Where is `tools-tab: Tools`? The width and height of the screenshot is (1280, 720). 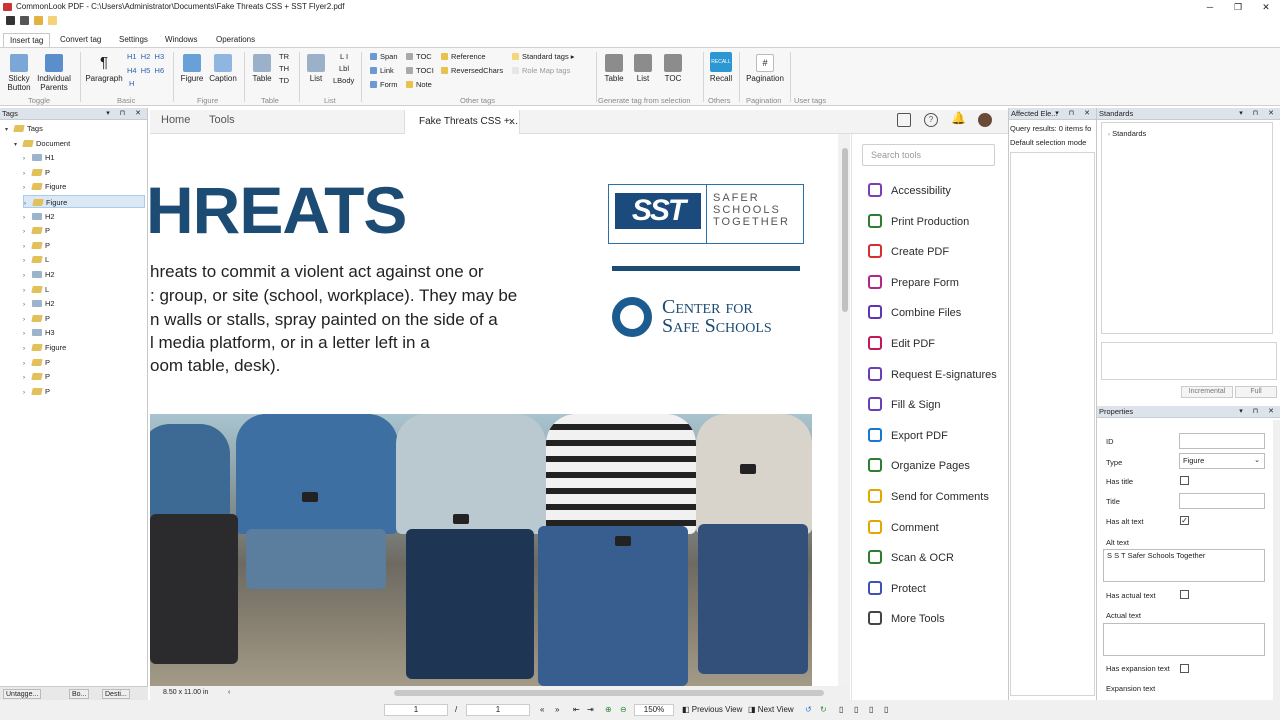 tools-tab: Tools is located at coordinates (222, 120).